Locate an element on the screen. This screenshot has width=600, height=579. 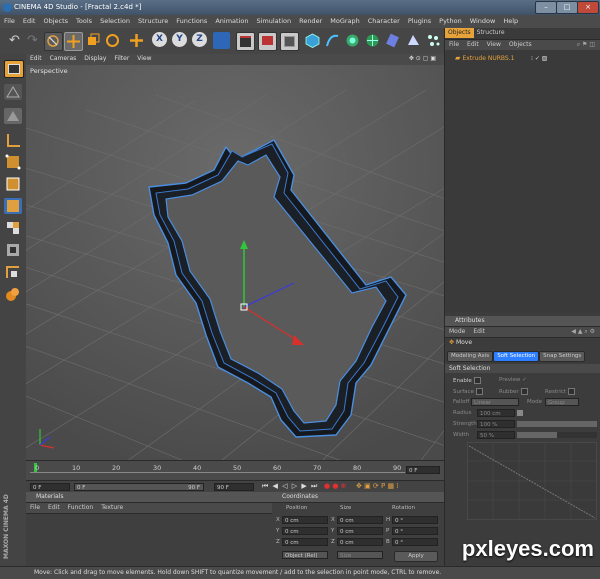
visibility-dots-icon: ⁝ ✓ ▧ is located at coordinates (539, 58).